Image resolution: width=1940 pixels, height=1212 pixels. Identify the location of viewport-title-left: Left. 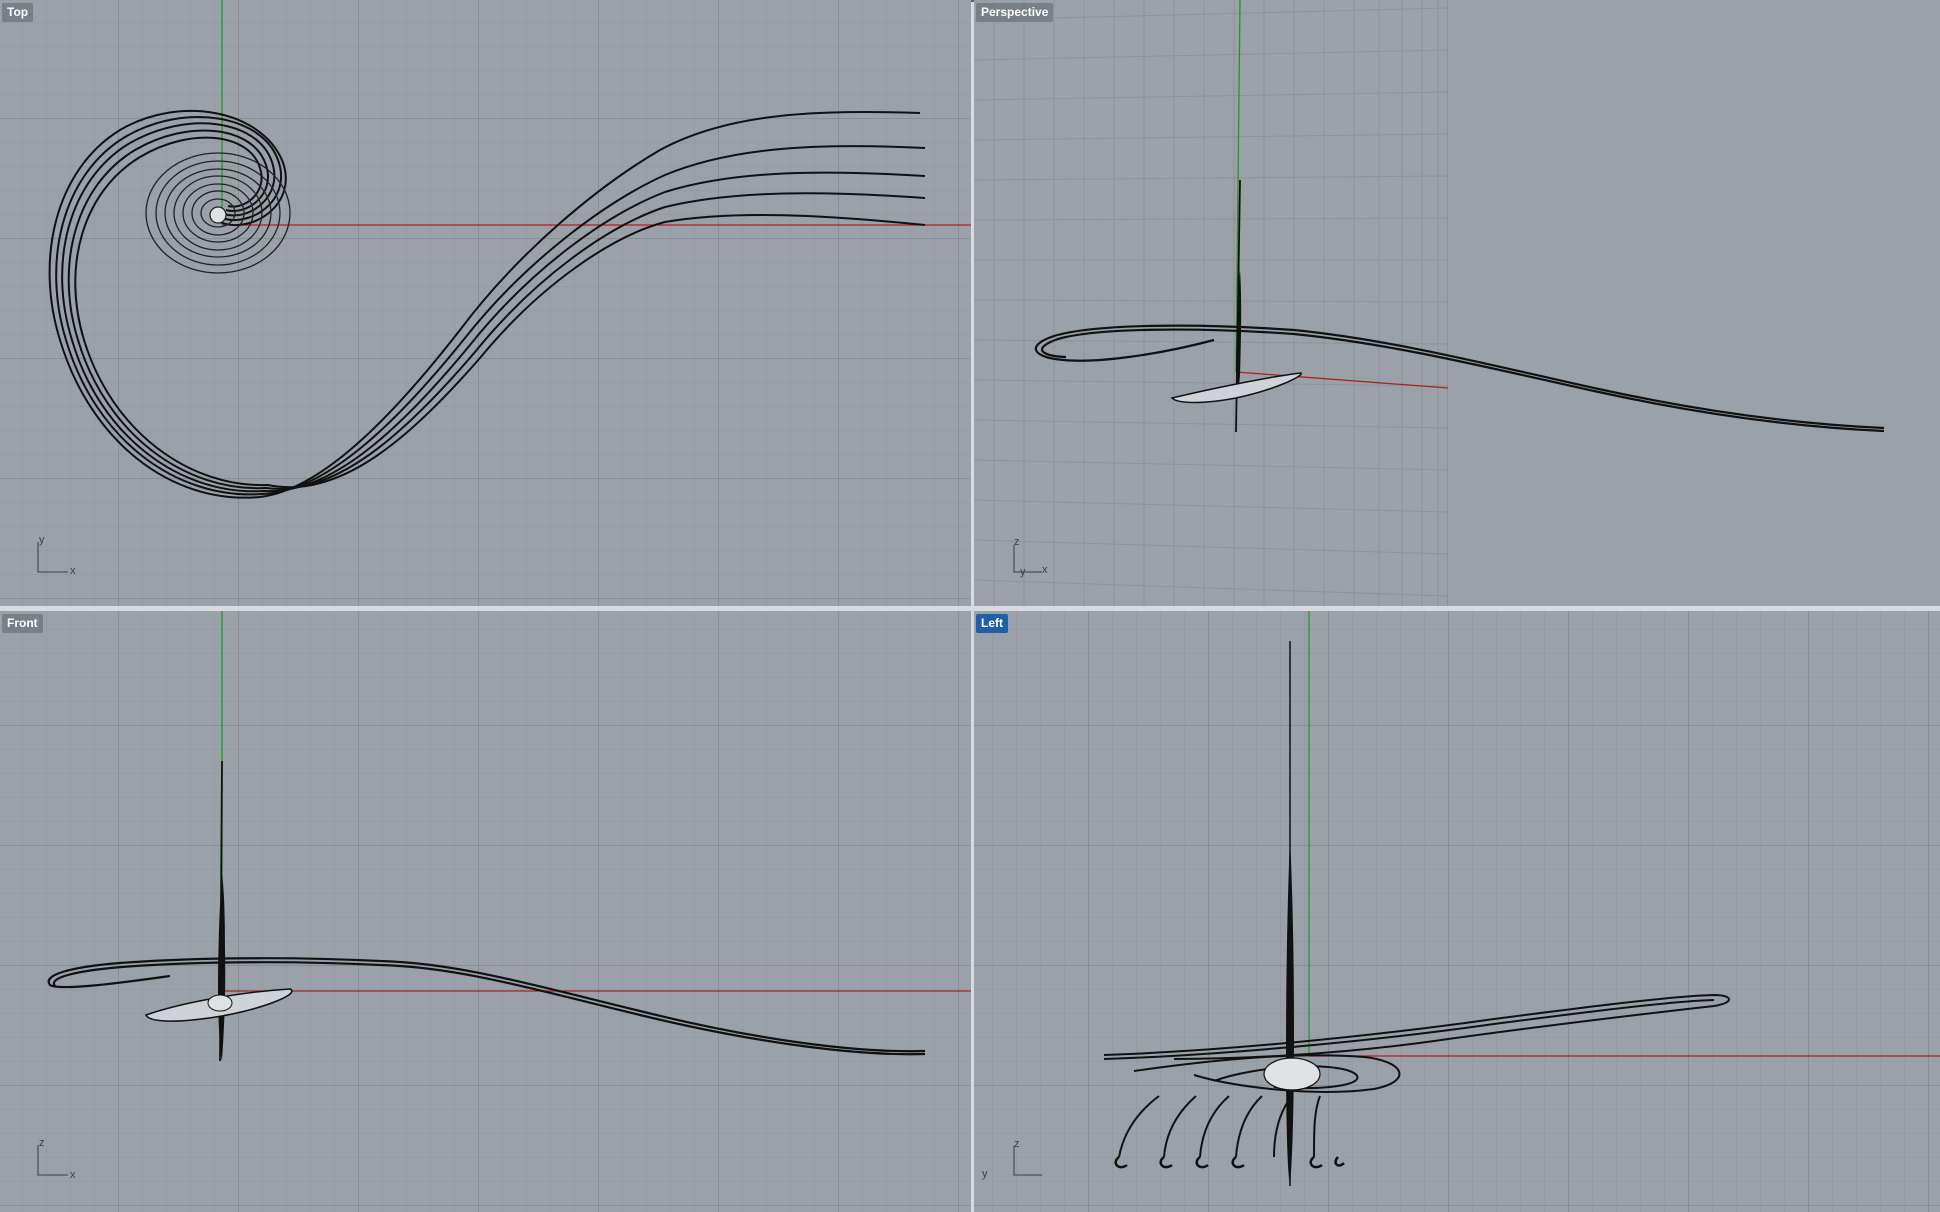
(992, 623).